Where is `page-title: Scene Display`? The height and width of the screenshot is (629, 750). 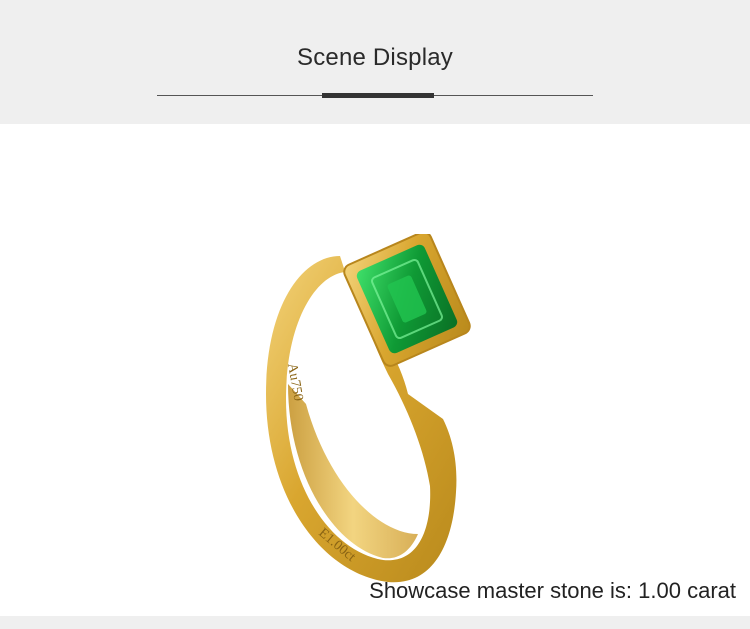
page-title: Scene Display is located at coordinates (374, 57).